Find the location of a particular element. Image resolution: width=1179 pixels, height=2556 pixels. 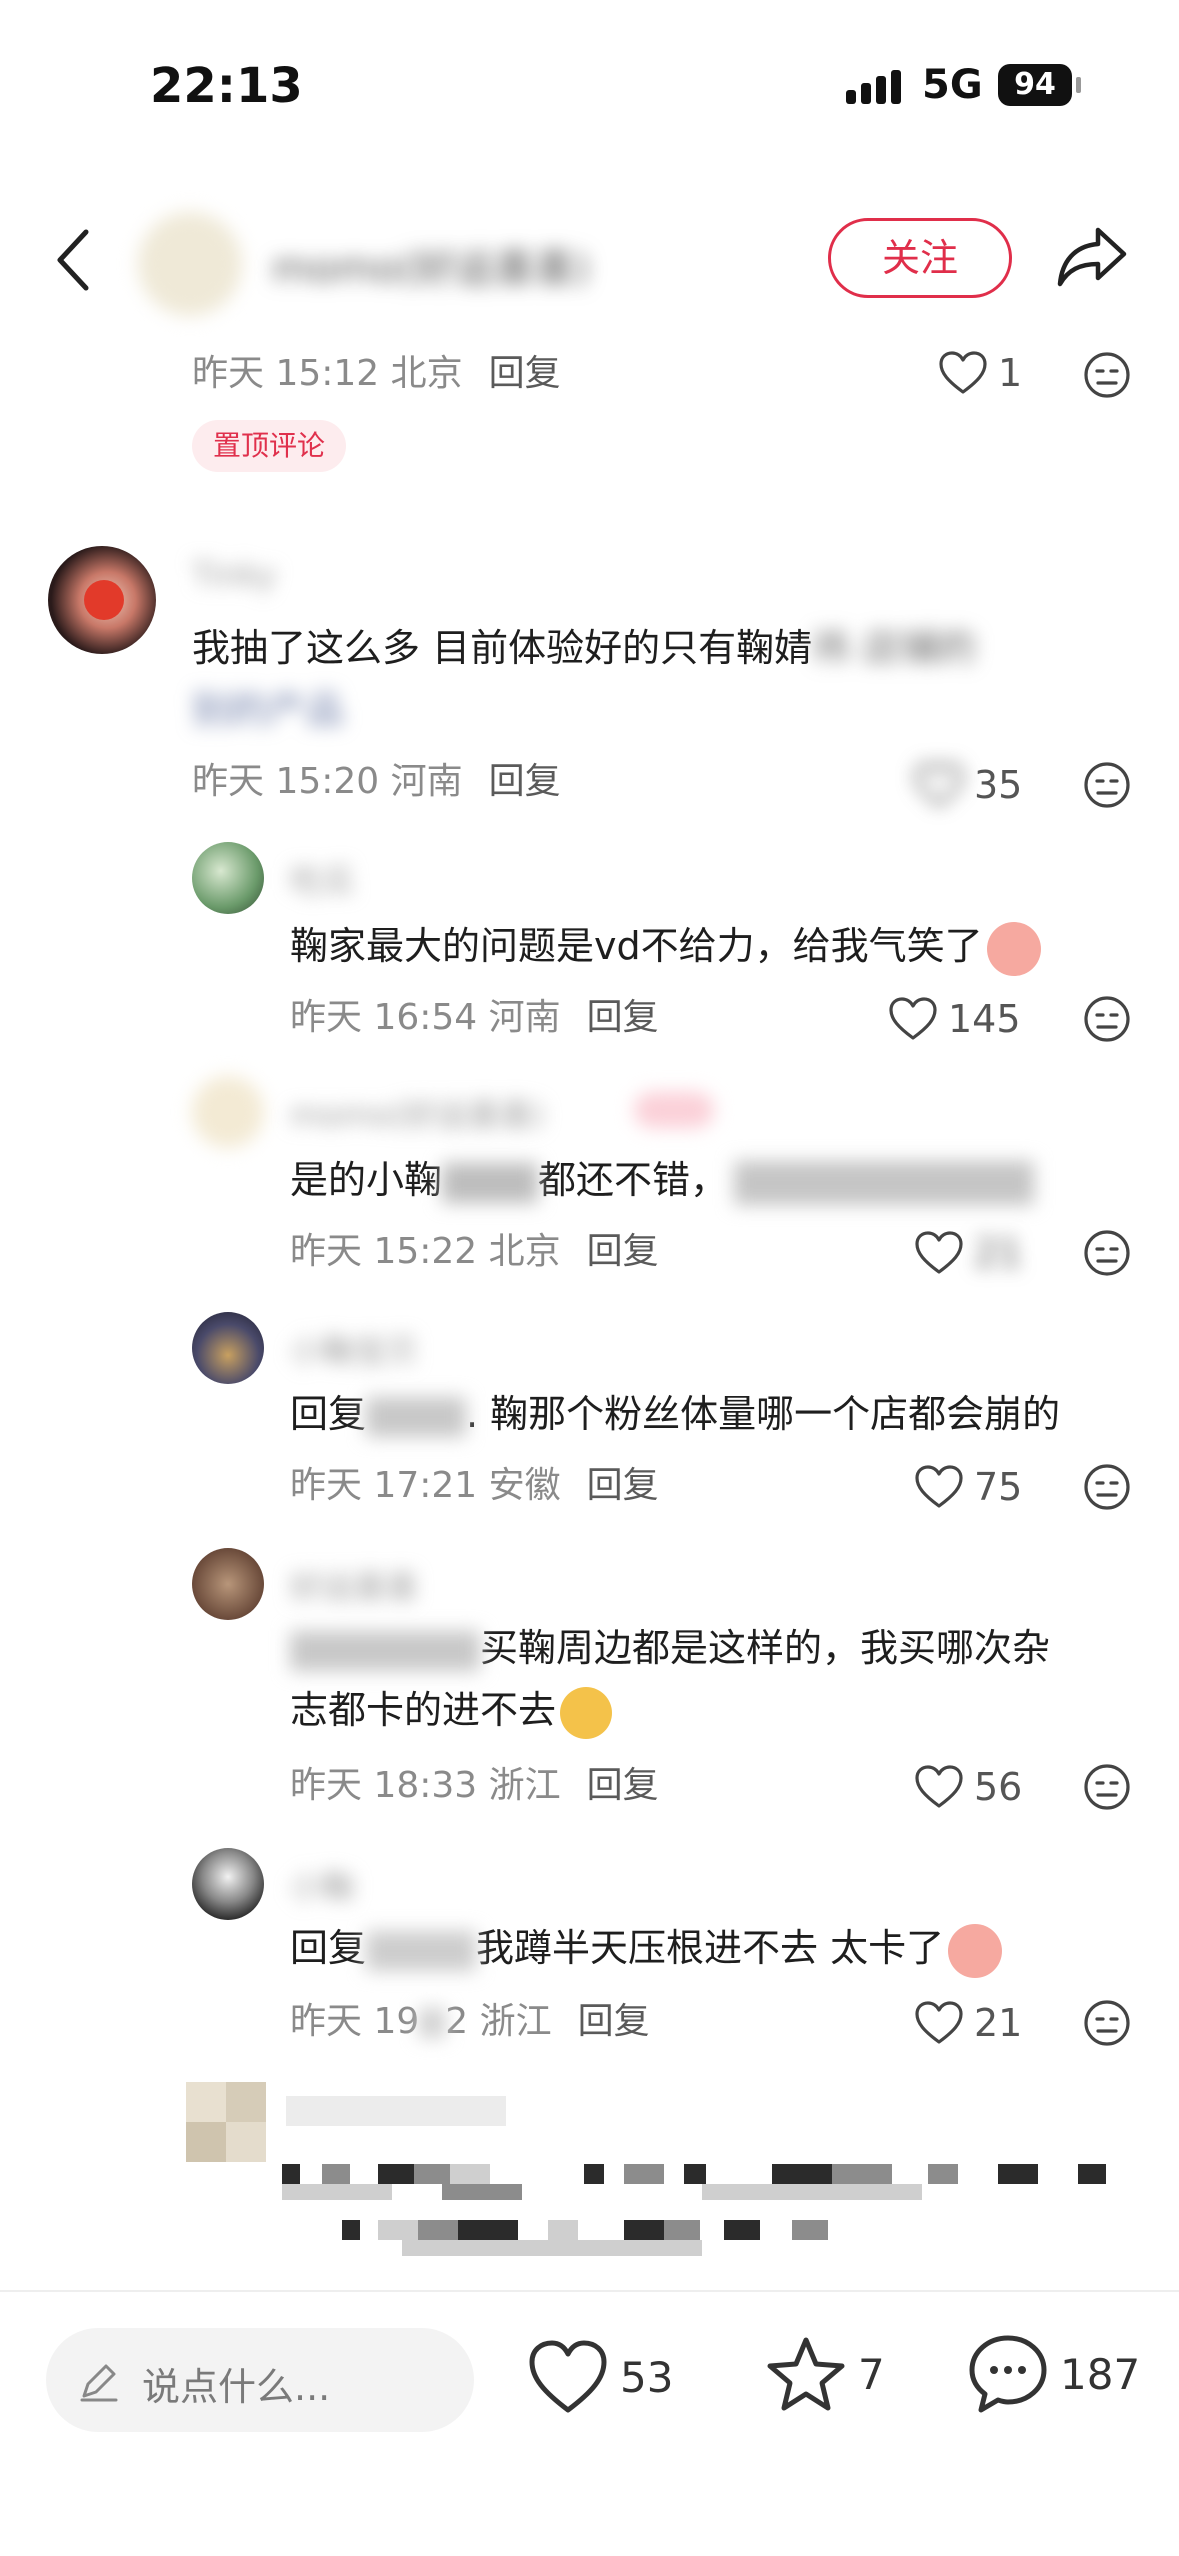

comment-meta: 昨天 15:22 北京 回复 is located at coordinates (474, 1252).